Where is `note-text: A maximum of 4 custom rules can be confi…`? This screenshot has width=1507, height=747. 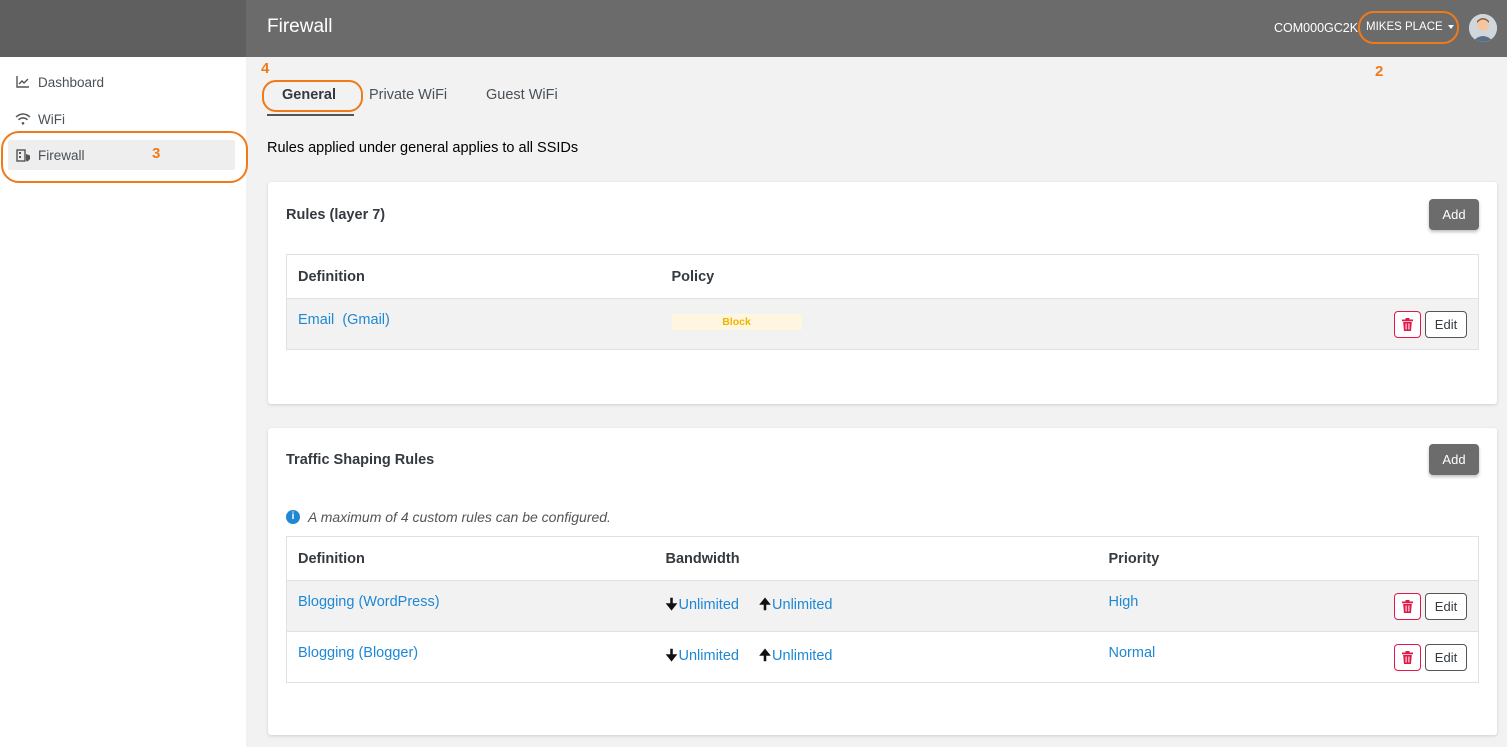
note-text: A maximum of 4 custom rules can be confi… is located at coordinates (459, 517).